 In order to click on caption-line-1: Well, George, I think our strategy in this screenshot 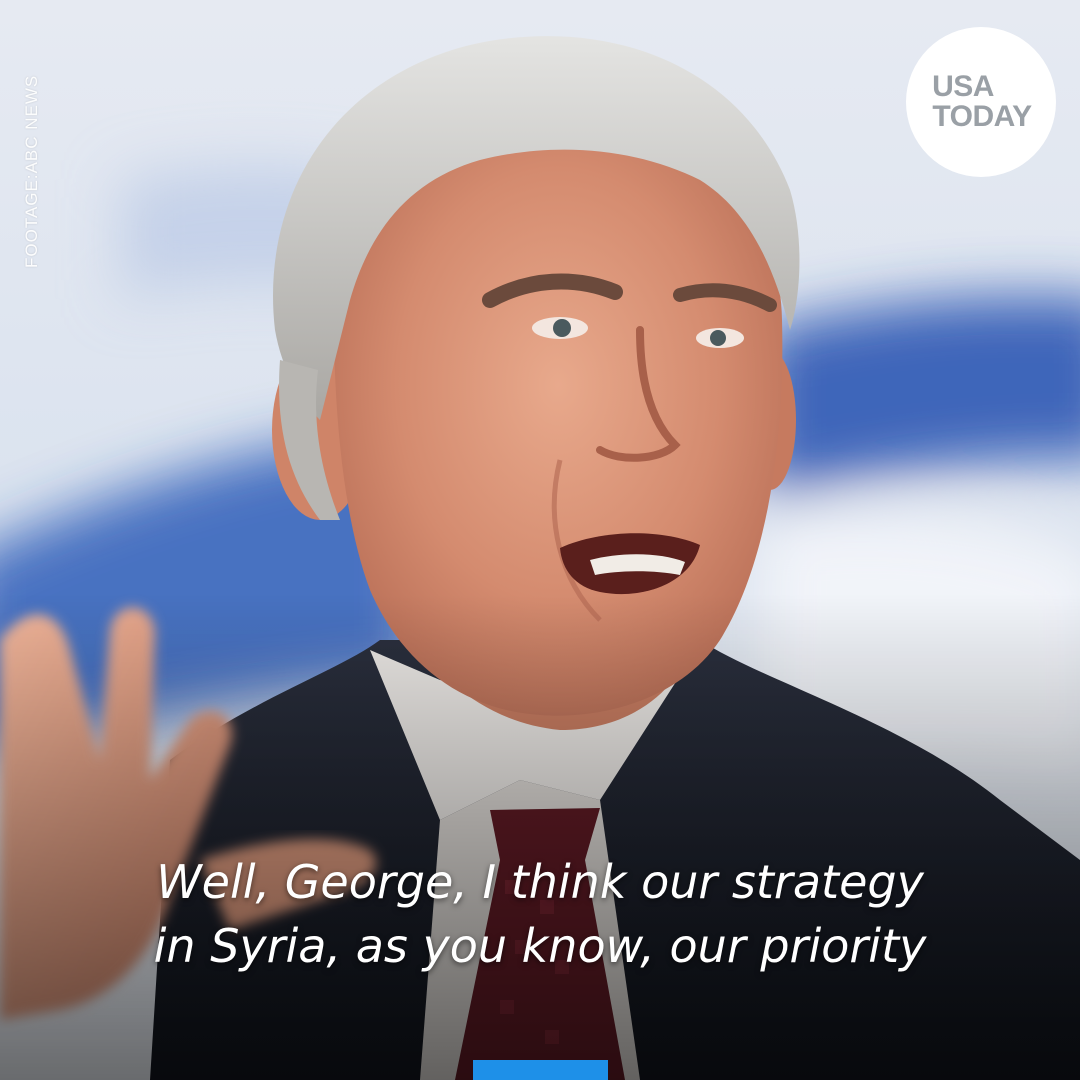, I will do `click(540, 882)`.